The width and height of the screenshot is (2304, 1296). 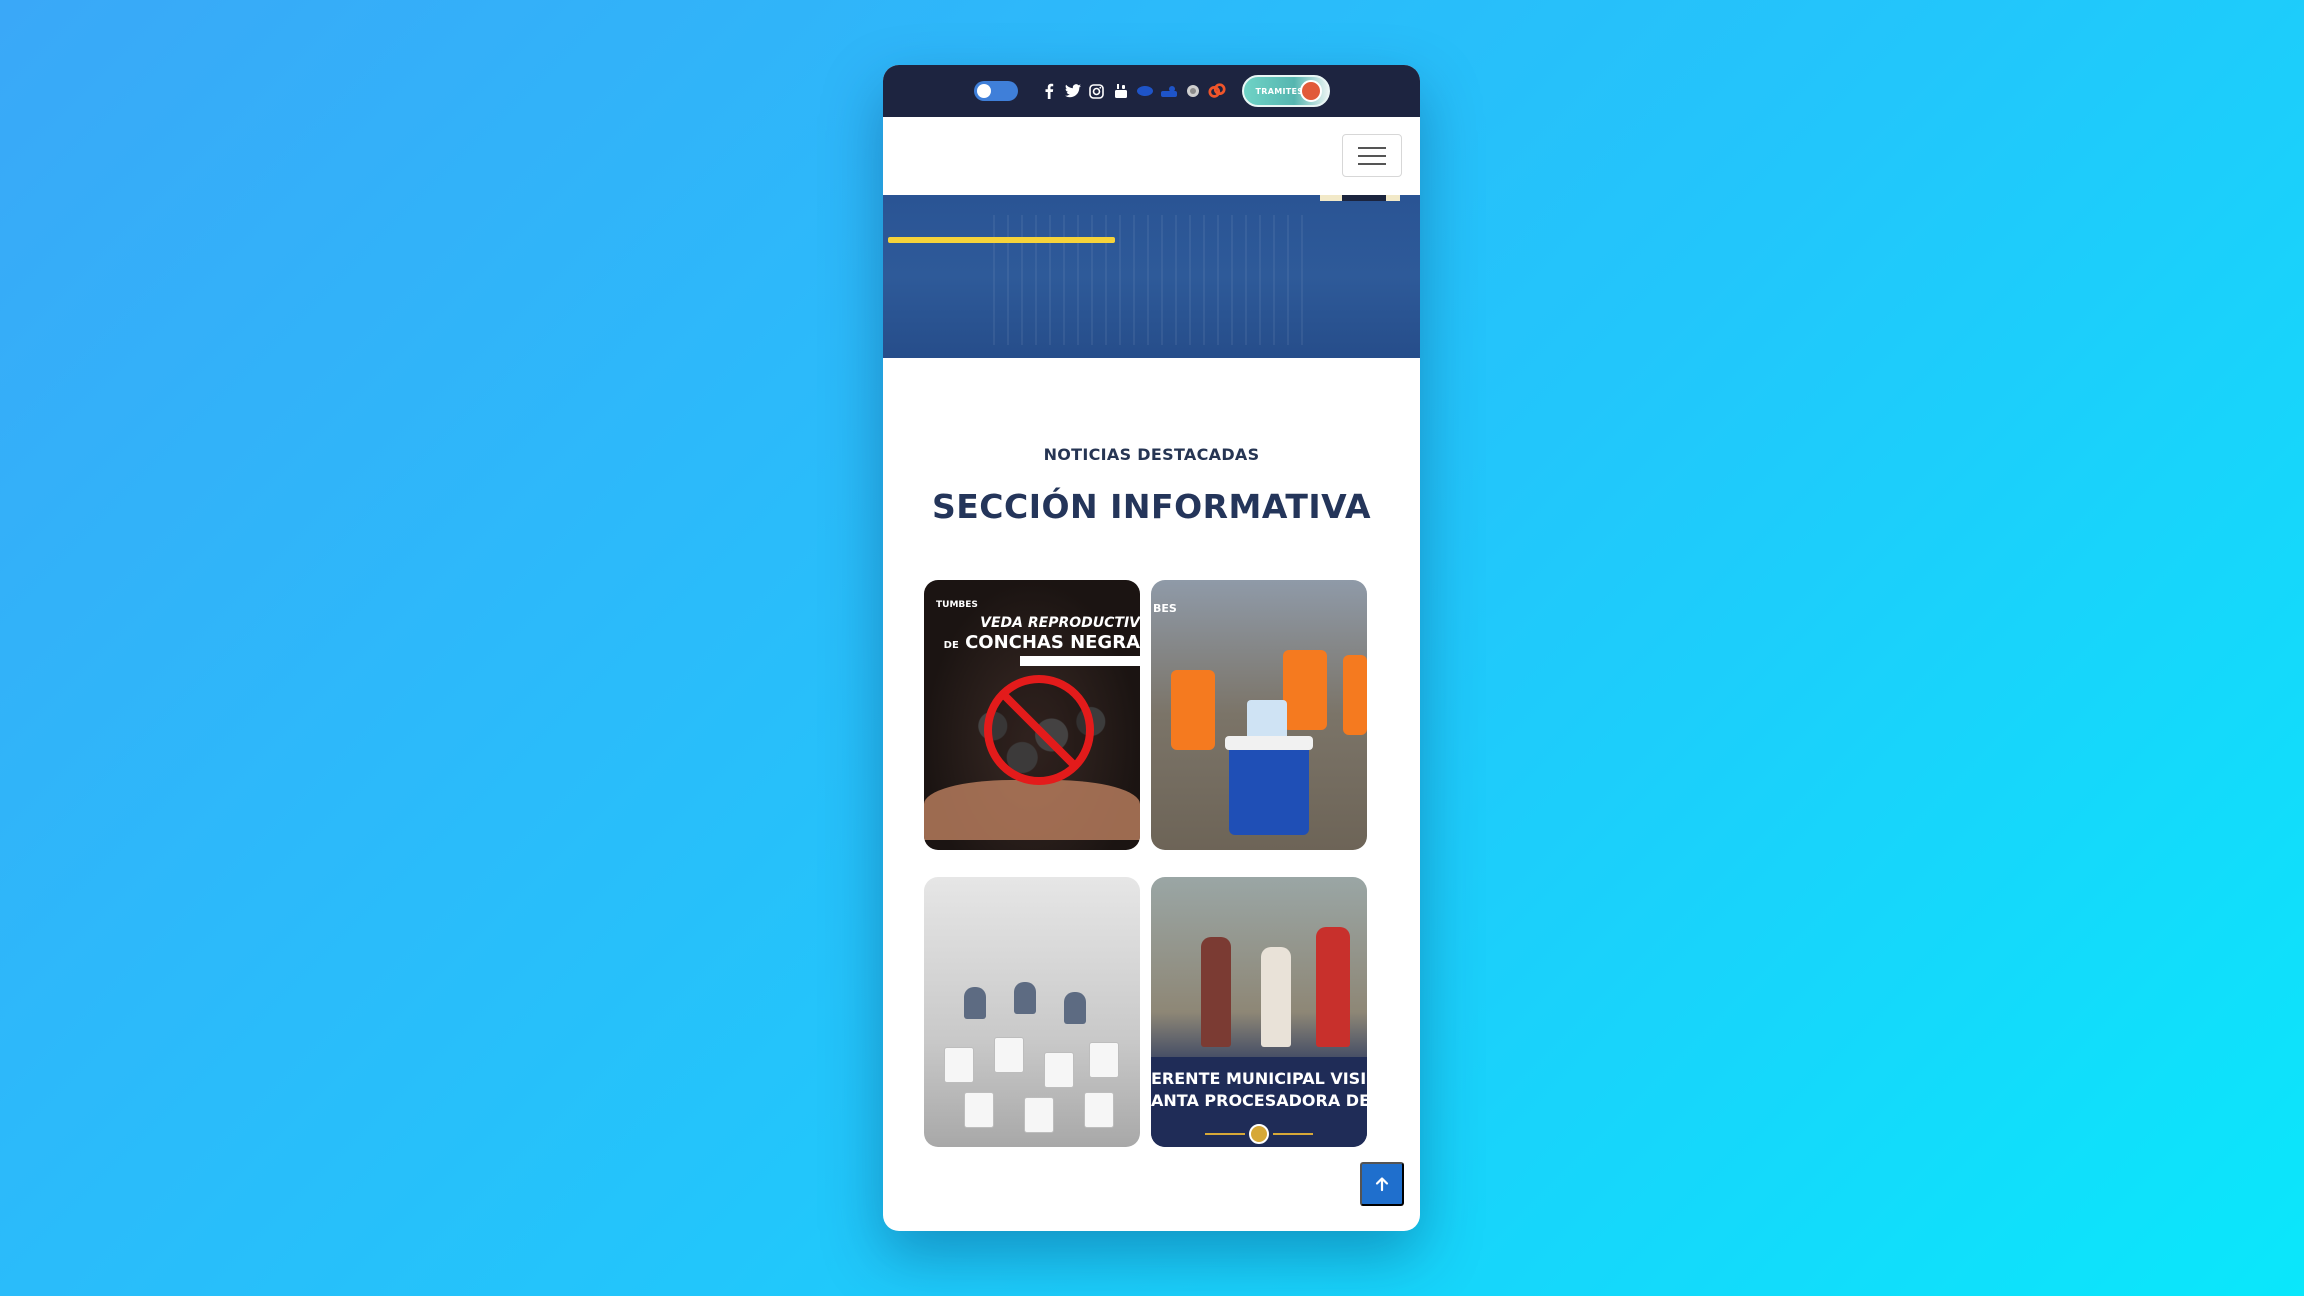 I want to click on news-card-meeting, so click(x=1032, y=1012).